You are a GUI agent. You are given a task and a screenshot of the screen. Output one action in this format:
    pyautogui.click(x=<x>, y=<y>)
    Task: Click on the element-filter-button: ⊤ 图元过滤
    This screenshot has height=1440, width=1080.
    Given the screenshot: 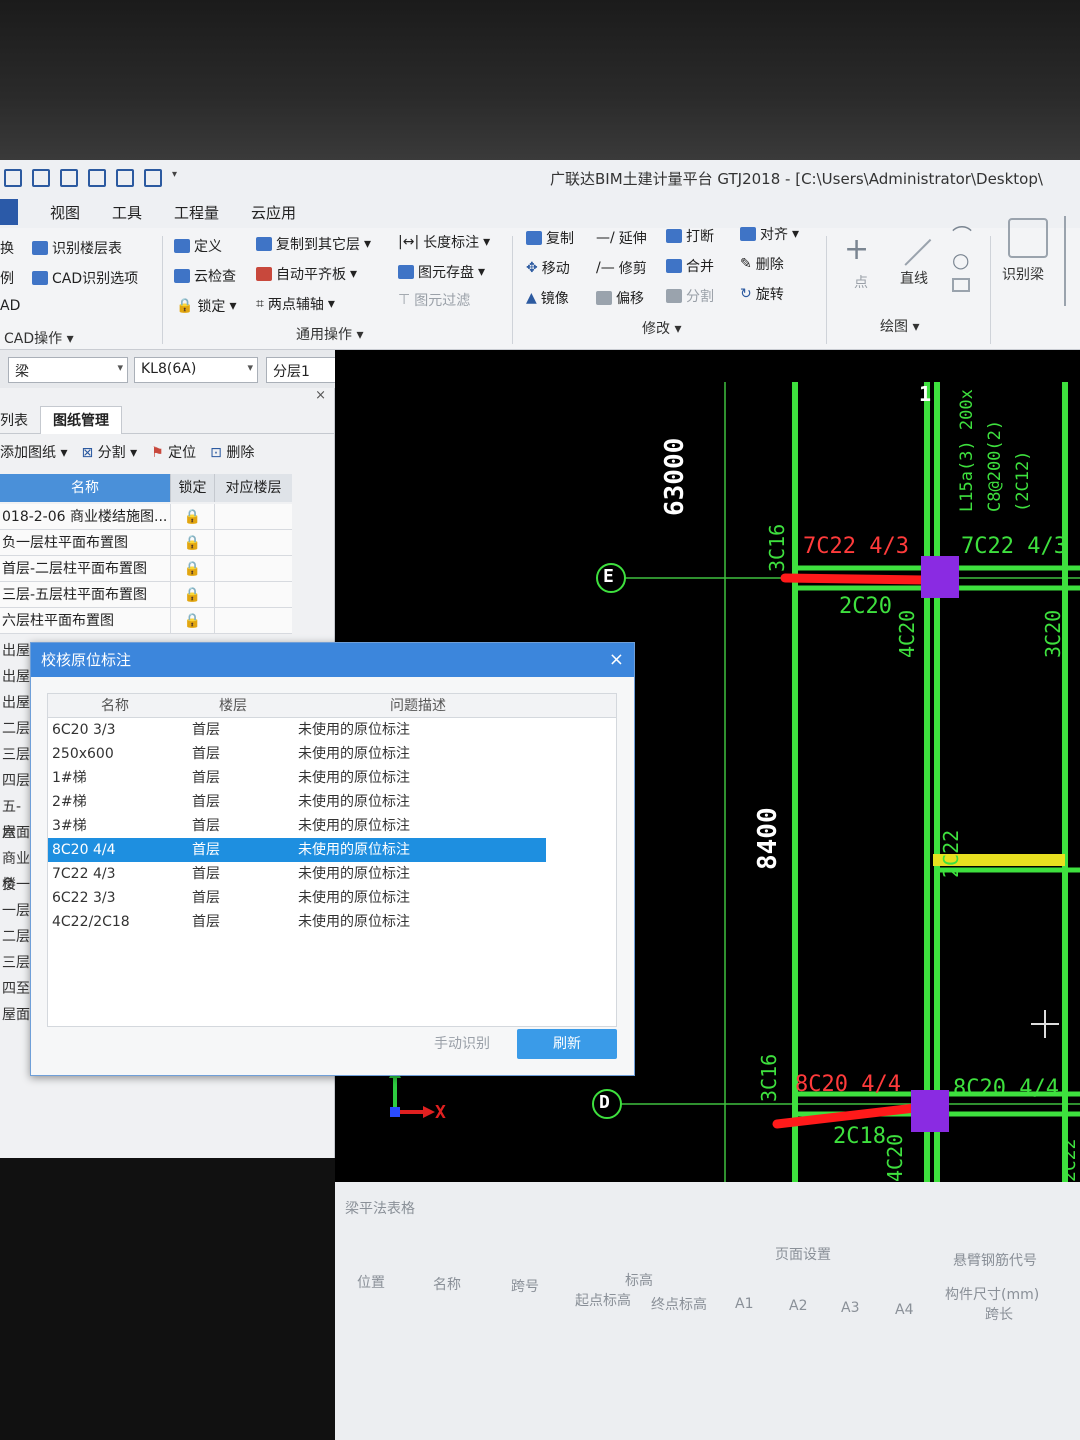 What is the action you would take?
    pyautogui.click(x=434, y=300)
    